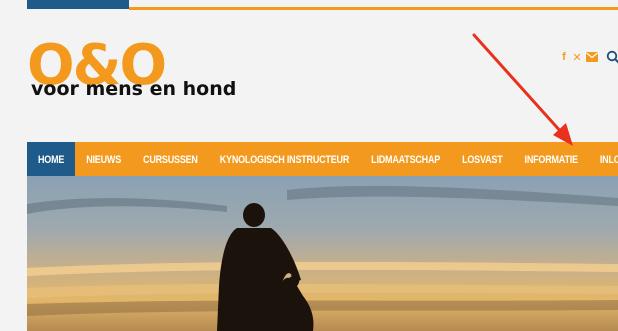 Image resolution: width=618 pixels, height=331 pixels. What do you see at coordinates (405, 159) in the screenshot?
I see `nav-item-lidmaatschap: LIDMAATSCHAP` at bounding box center [405, 159].